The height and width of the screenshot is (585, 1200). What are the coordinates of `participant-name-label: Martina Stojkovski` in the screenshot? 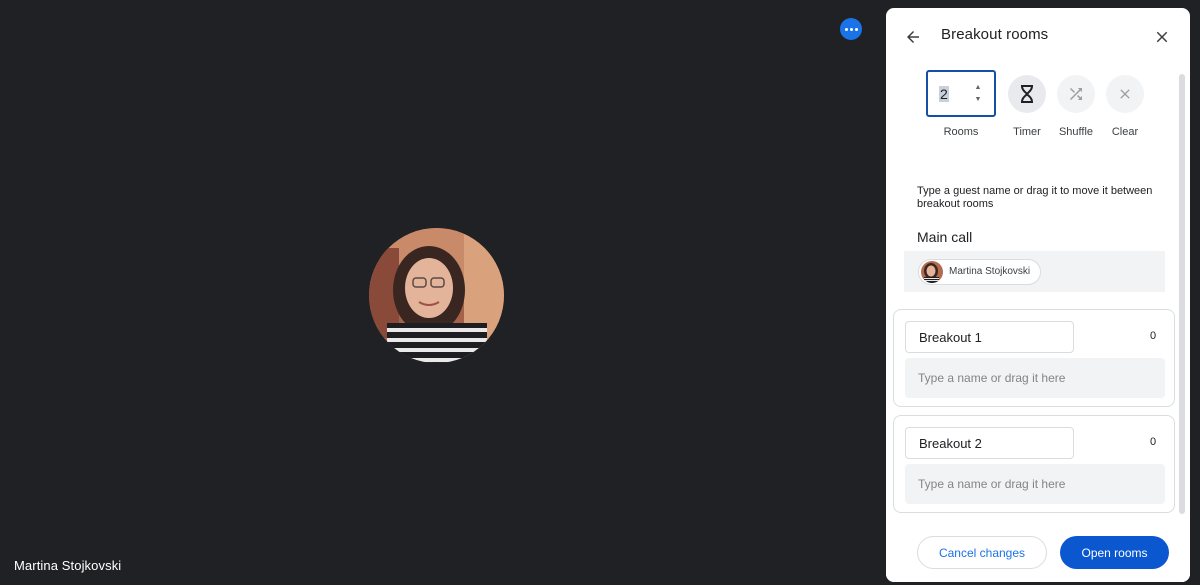 It's located at (68, 565).